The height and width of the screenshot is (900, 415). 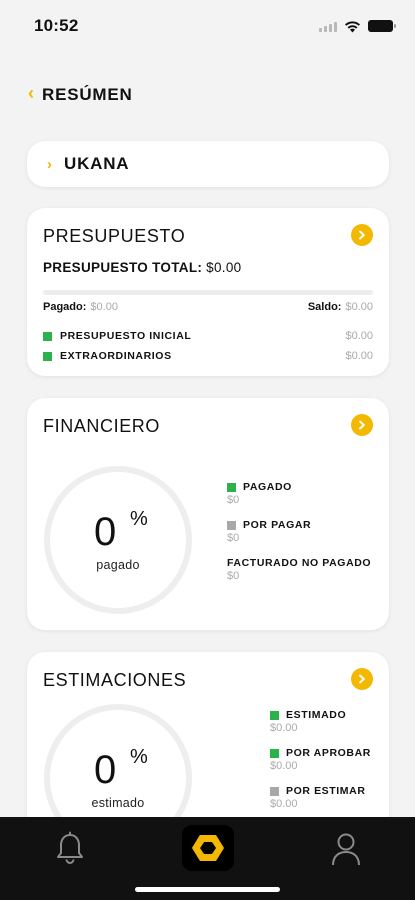 What do you see at coordinates (207, 889) in the screenshot?
I see `home-indicator` at bounding box center [207, 889].